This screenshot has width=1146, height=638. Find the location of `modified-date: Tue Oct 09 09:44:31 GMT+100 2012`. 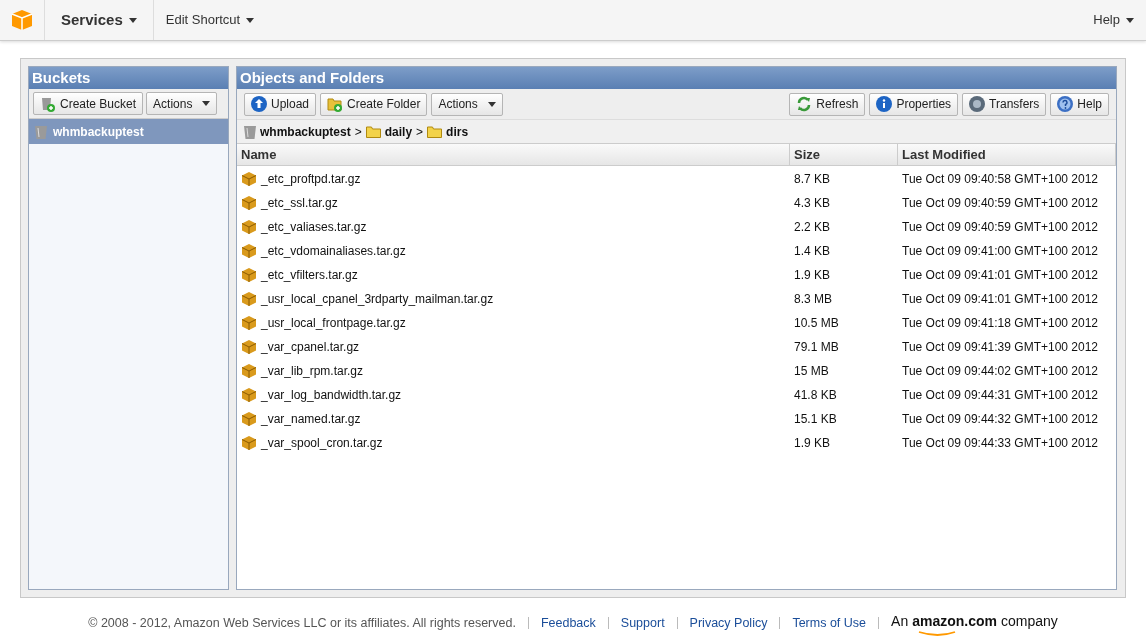

modified-date: Tue Oct 09 09:44:31 GMT+100 2012 is located at coordinates (1000, 395).